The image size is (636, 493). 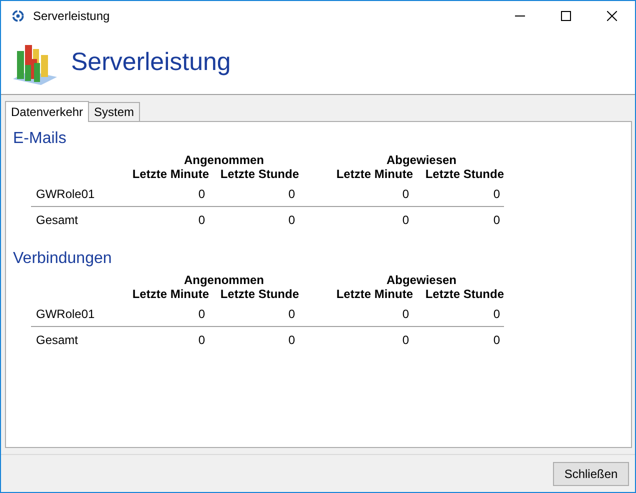 What do you see at coordinates (114, 111) in the screenshot?
I see `tab: System` at bounding box center [114, 111].